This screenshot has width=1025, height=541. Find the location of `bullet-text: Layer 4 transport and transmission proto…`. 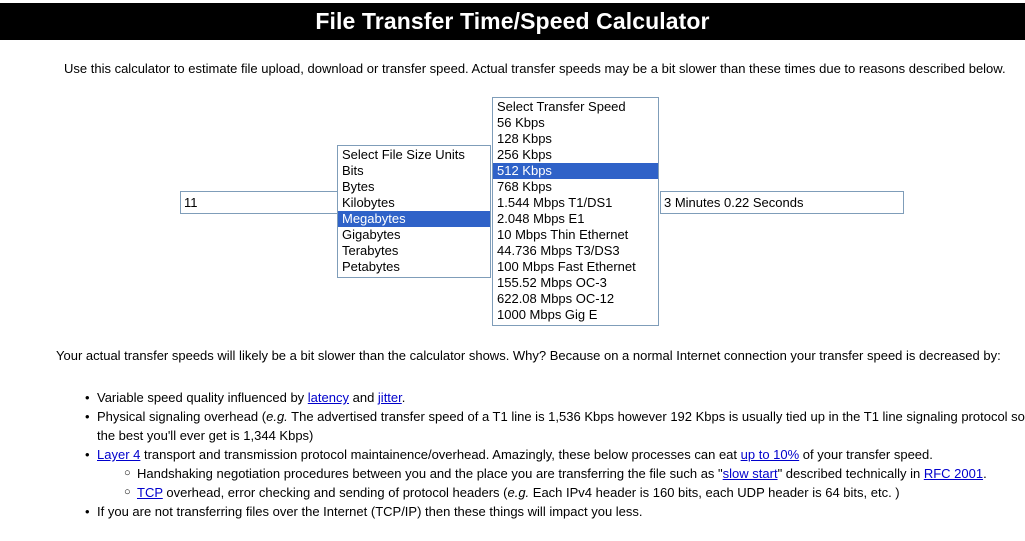

bullet-text: Layer 4 transport and transmission proto… is located at coordinates (561, 454).